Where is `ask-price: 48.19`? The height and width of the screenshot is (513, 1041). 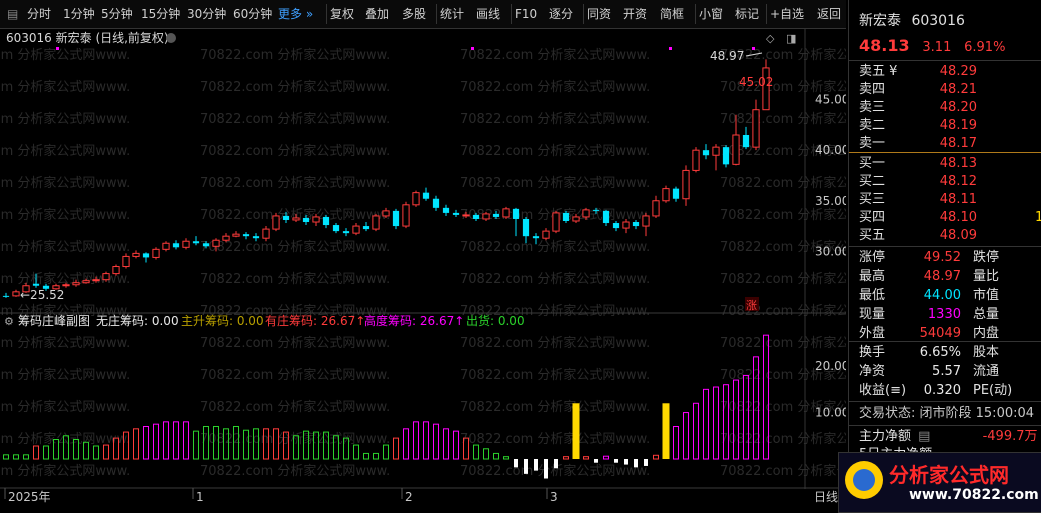 ask-price: 48.19 is located at coordinates (958, 125).